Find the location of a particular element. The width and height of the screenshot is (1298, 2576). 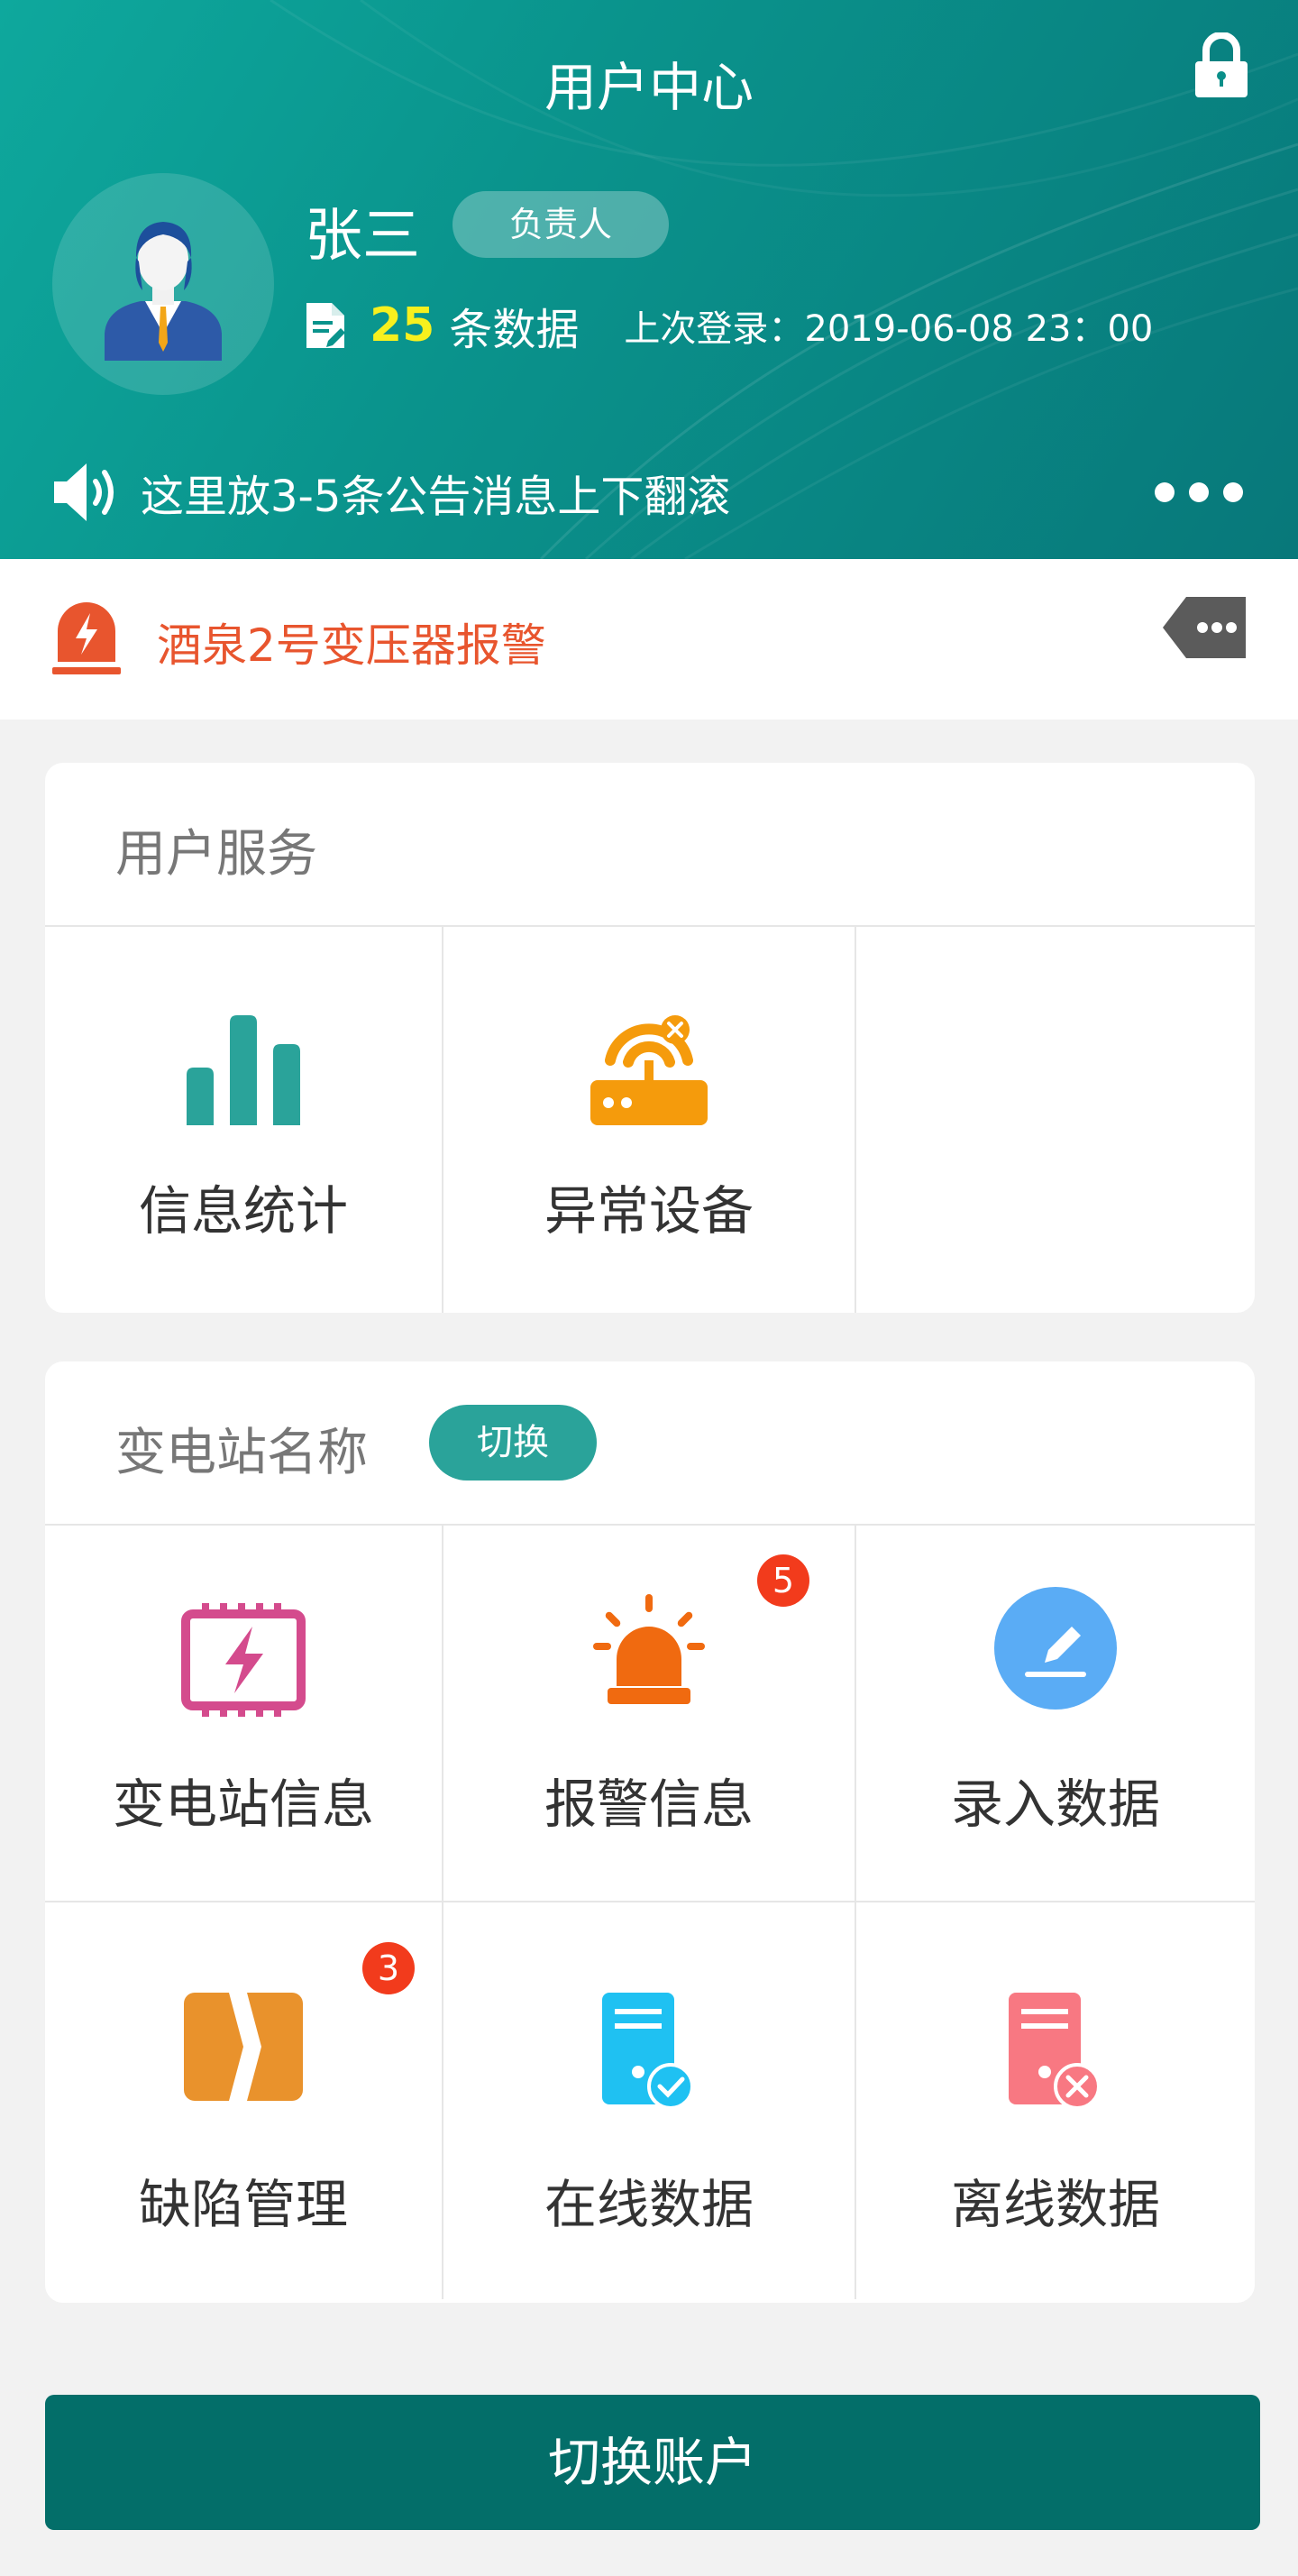

station-name: 变电站名称 is located at coordinates (241, 1453).